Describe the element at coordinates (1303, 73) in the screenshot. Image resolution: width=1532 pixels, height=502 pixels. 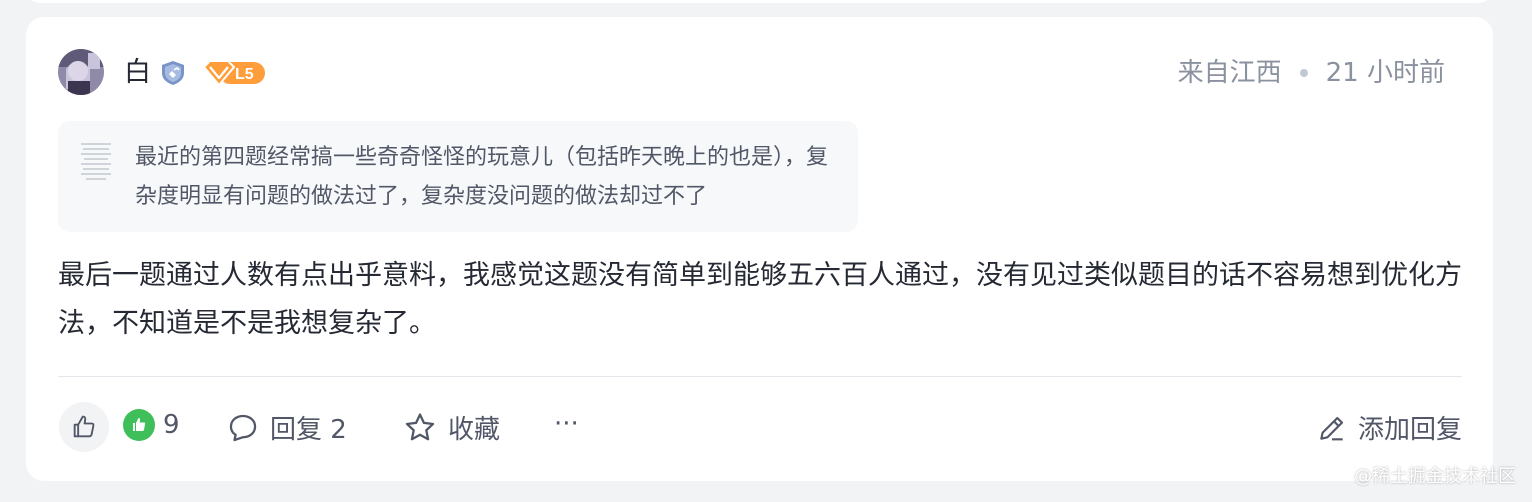
I see `separator-dot` at that location.